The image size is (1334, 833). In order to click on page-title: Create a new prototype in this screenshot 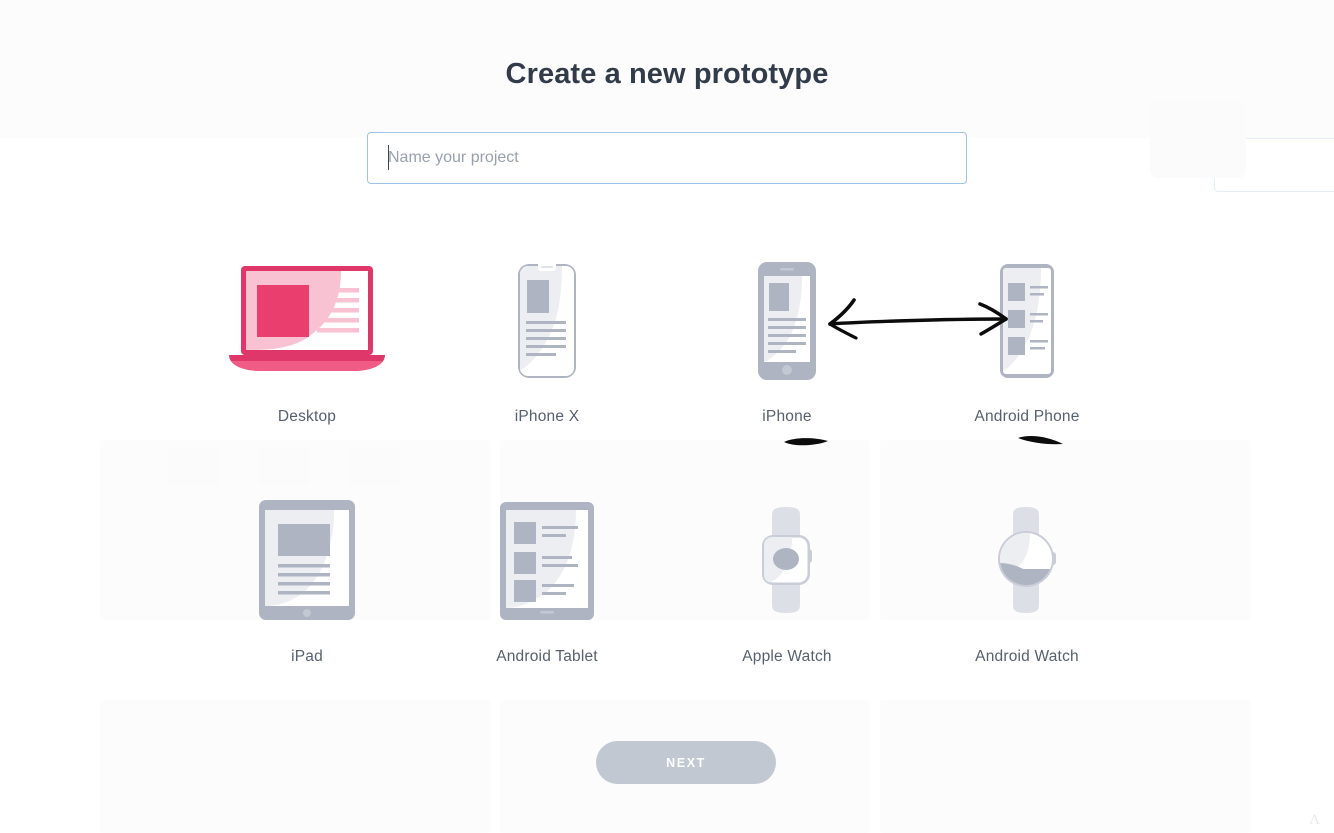, I will do `click(667, 74)`.